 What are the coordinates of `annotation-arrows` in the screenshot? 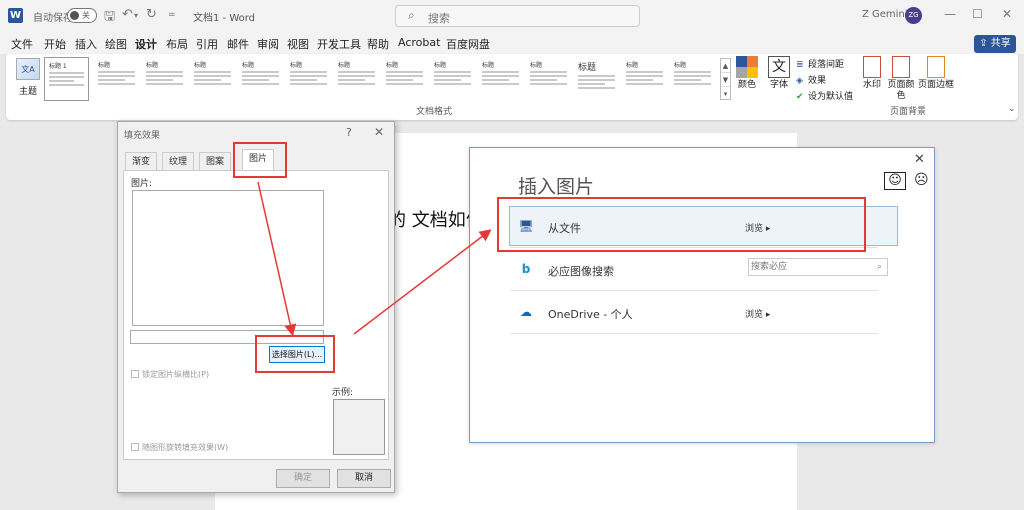 It's located at (374, 259).